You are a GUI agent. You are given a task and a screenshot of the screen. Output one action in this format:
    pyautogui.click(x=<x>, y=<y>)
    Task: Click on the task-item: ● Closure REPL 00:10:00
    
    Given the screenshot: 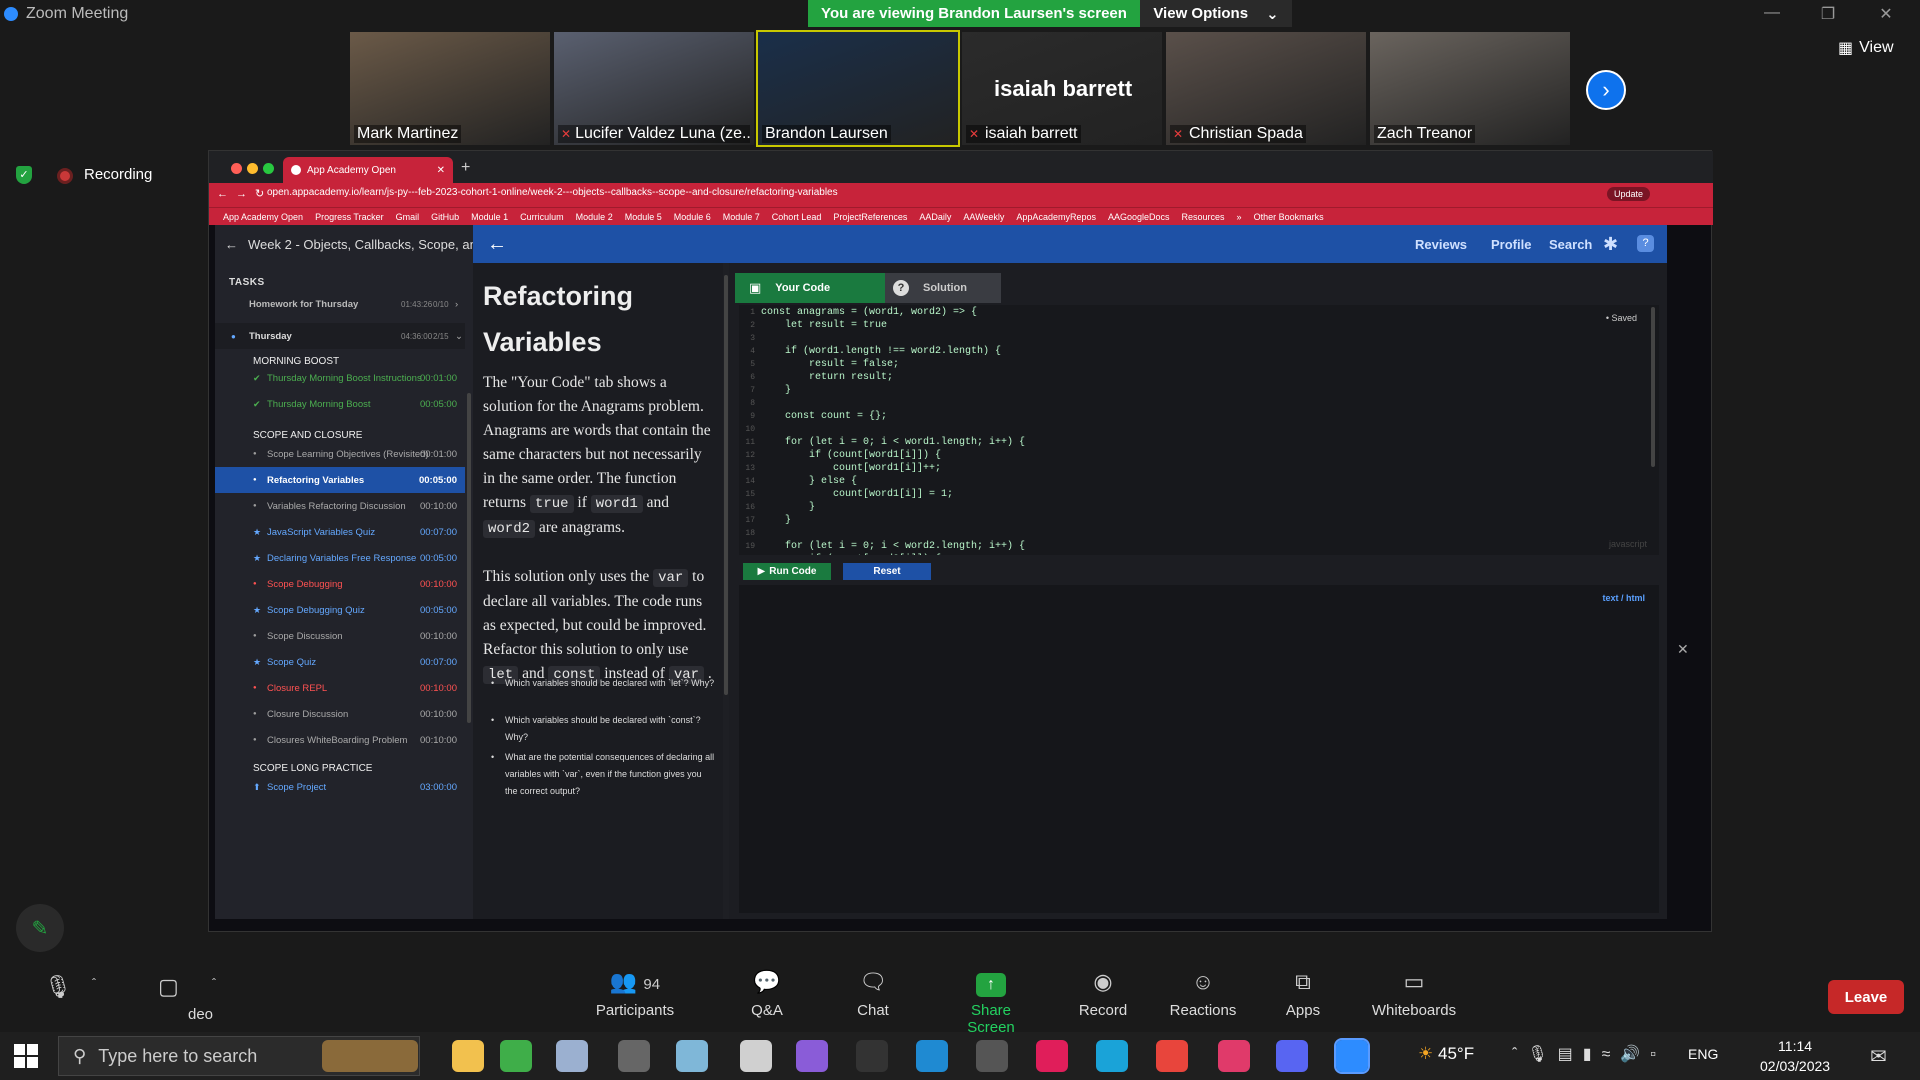 What is the action you would take?
    pyautogui.click(x=340, y=688)
    